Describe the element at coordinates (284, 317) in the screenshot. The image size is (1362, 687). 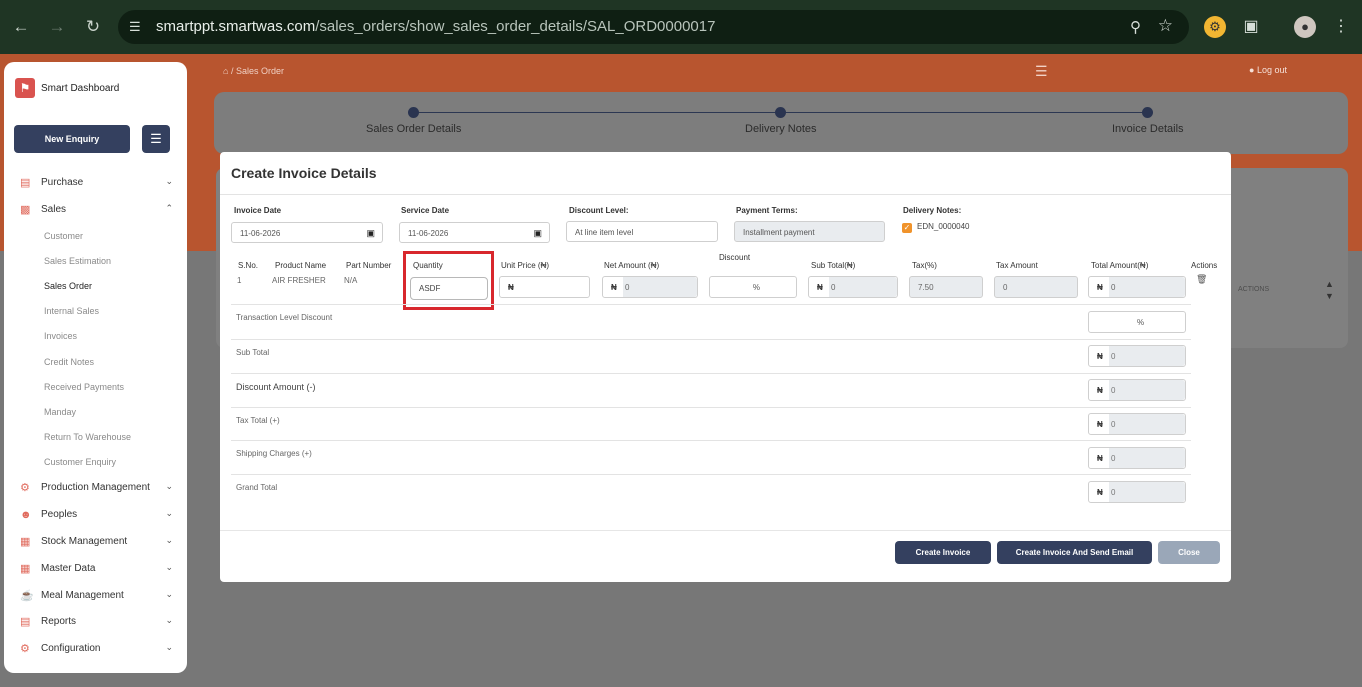
I see `summary-label: Transaction Level Discount` at that location.